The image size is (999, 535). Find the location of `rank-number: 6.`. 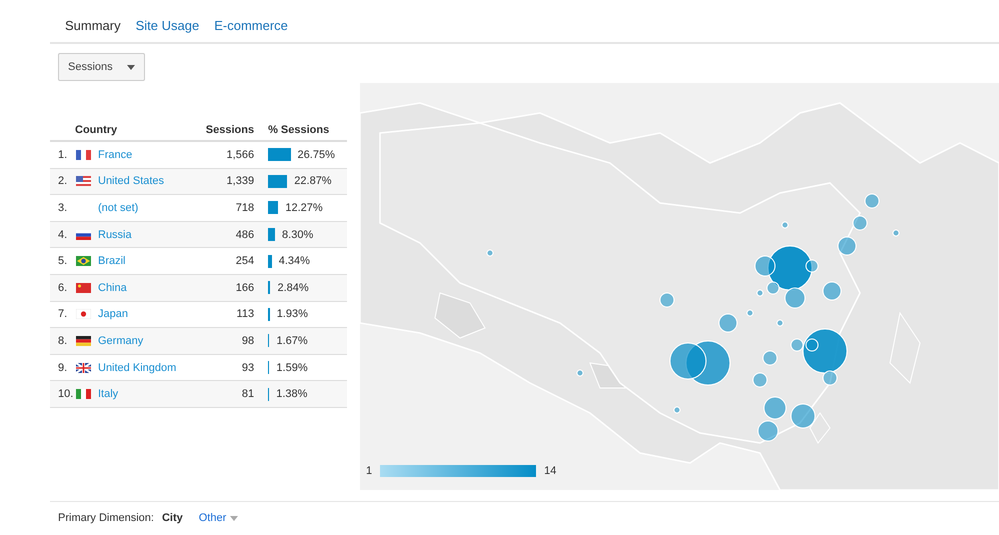

rank-number: 6. is located at coordinates (63, 288).